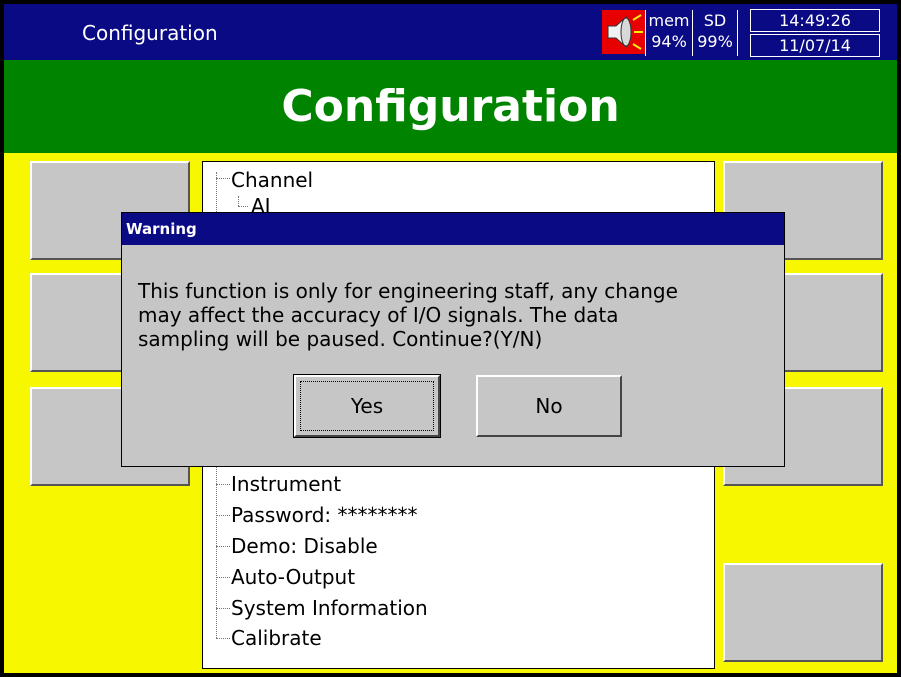 This screenshot has height=677, width=901. What do you see at coordinates (286, 484) in the screenshot?
I see `tree-item-instrument: Instrument` at bounding box center [286, 484].